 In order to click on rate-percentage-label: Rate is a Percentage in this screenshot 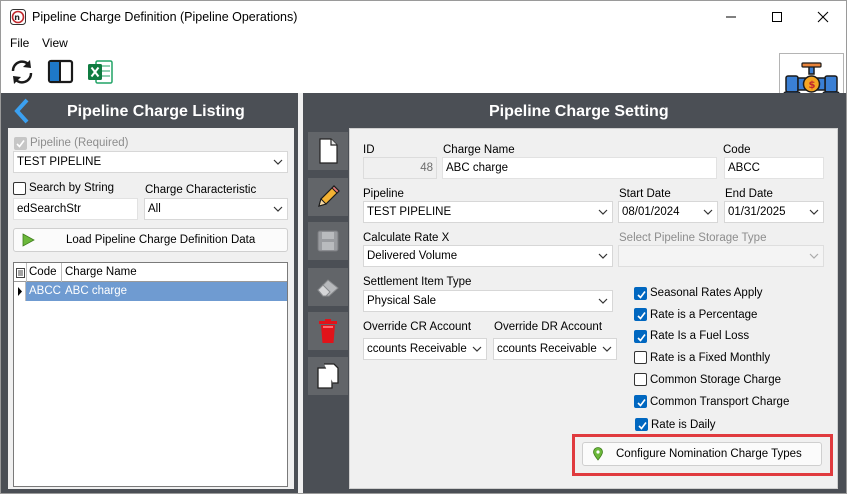, I will do `click(704, 315)`.